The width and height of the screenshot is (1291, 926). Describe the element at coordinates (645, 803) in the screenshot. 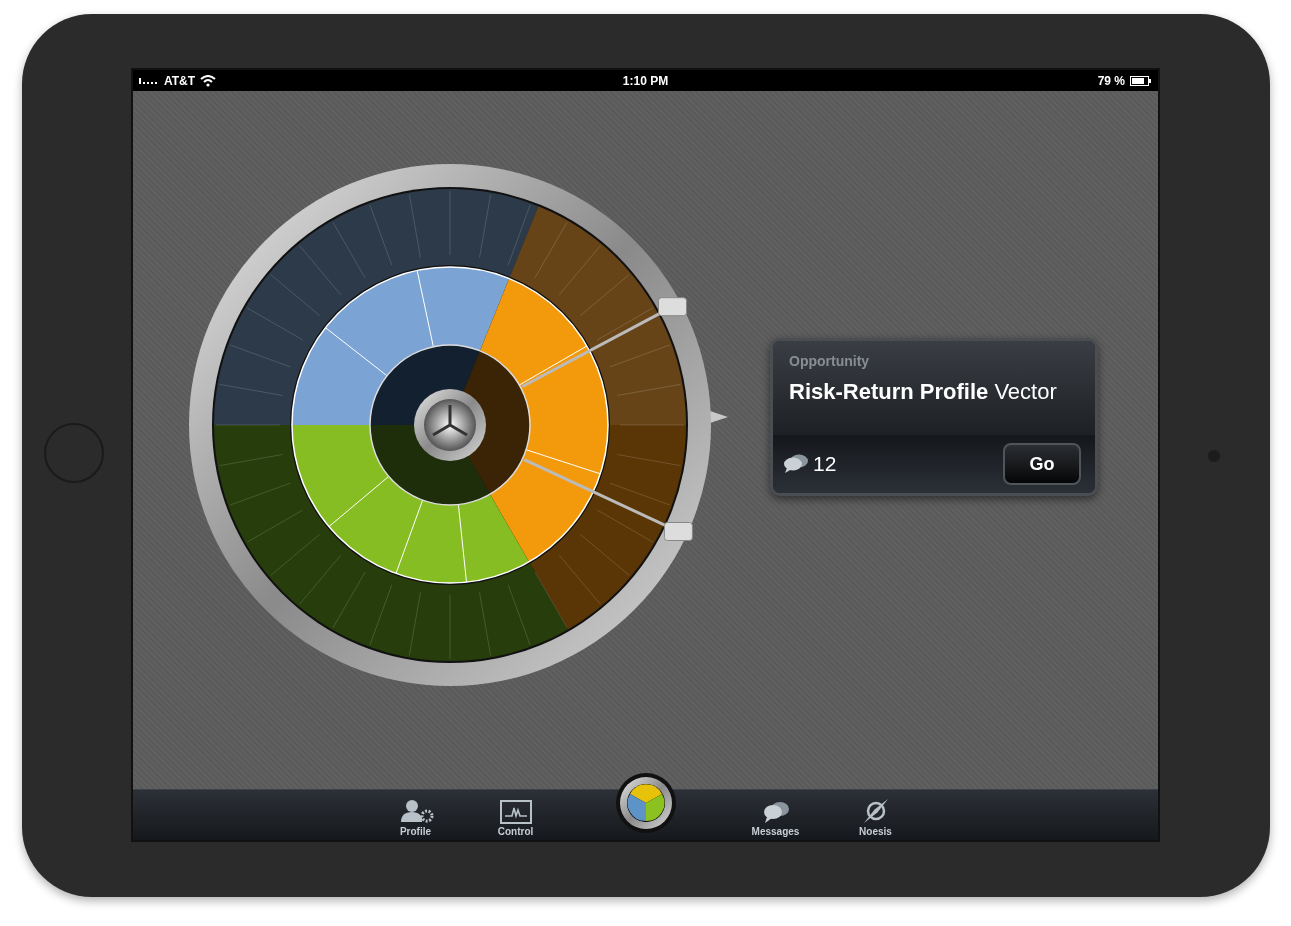

I see `center-cube-button` at that location.